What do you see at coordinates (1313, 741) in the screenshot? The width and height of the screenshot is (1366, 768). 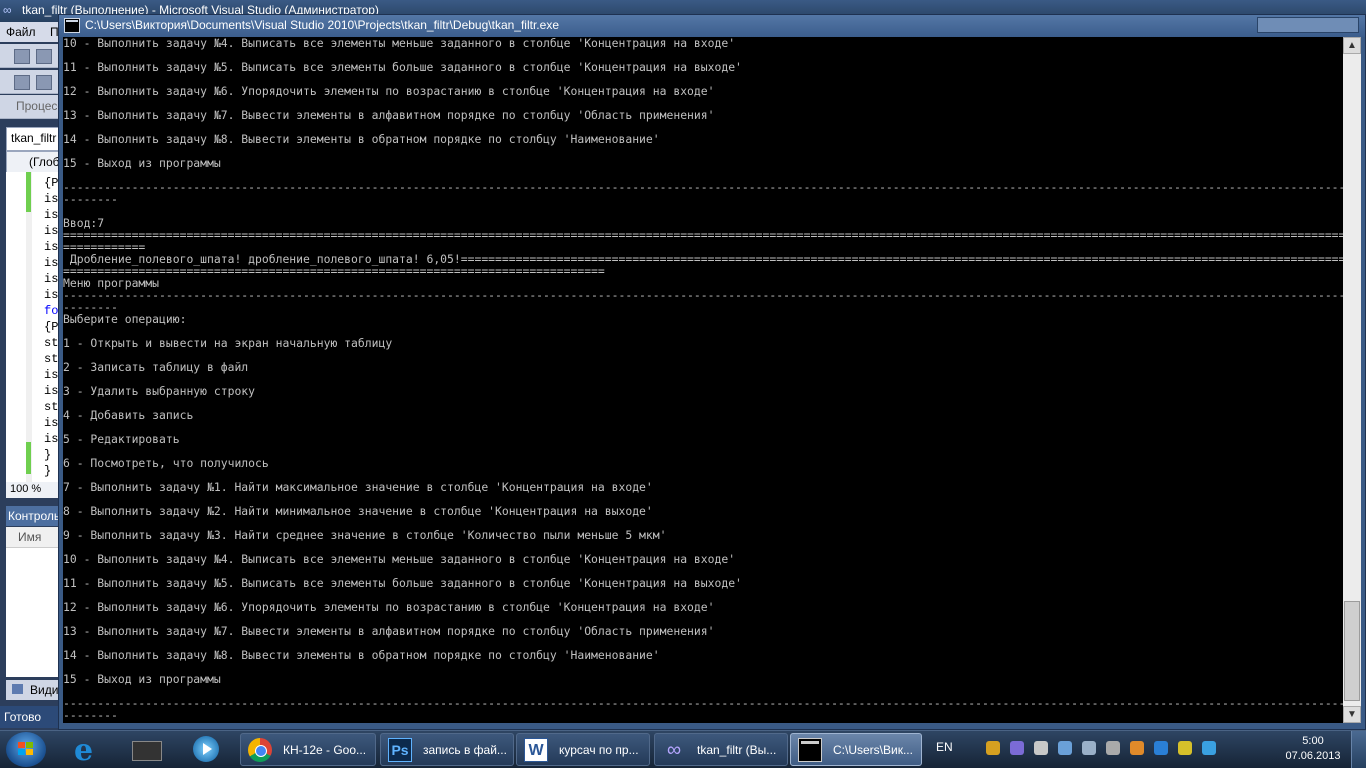 I see `clock-time: 5:00` at bounding box center [1313, 741].